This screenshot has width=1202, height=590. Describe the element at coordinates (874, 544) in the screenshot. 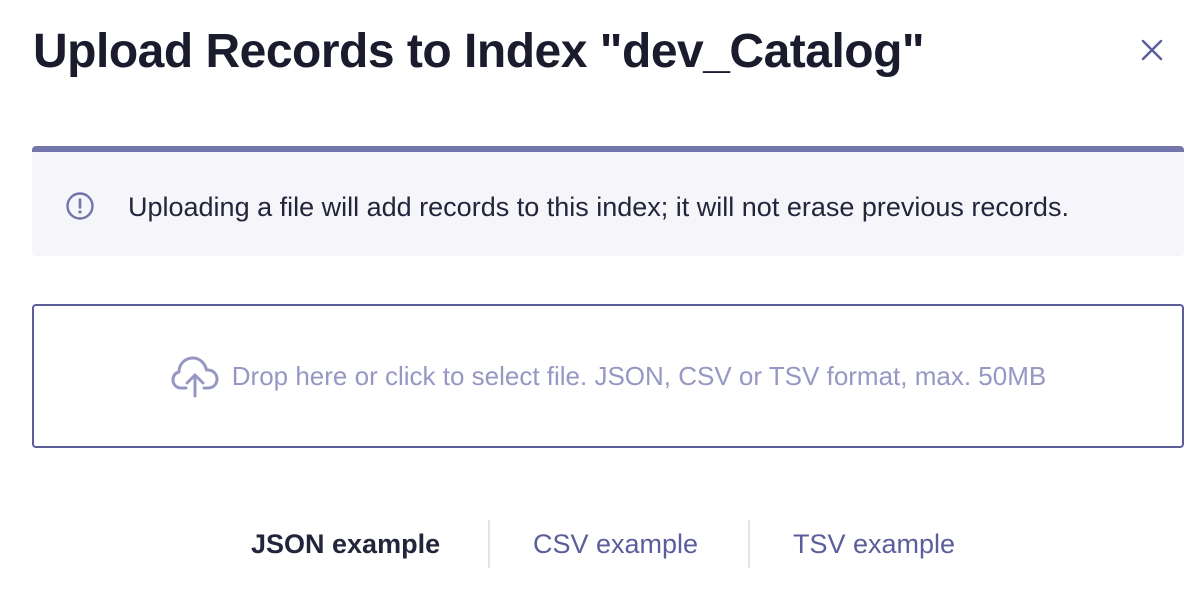

I see `tab-tsv-example: TSV example` at that location.